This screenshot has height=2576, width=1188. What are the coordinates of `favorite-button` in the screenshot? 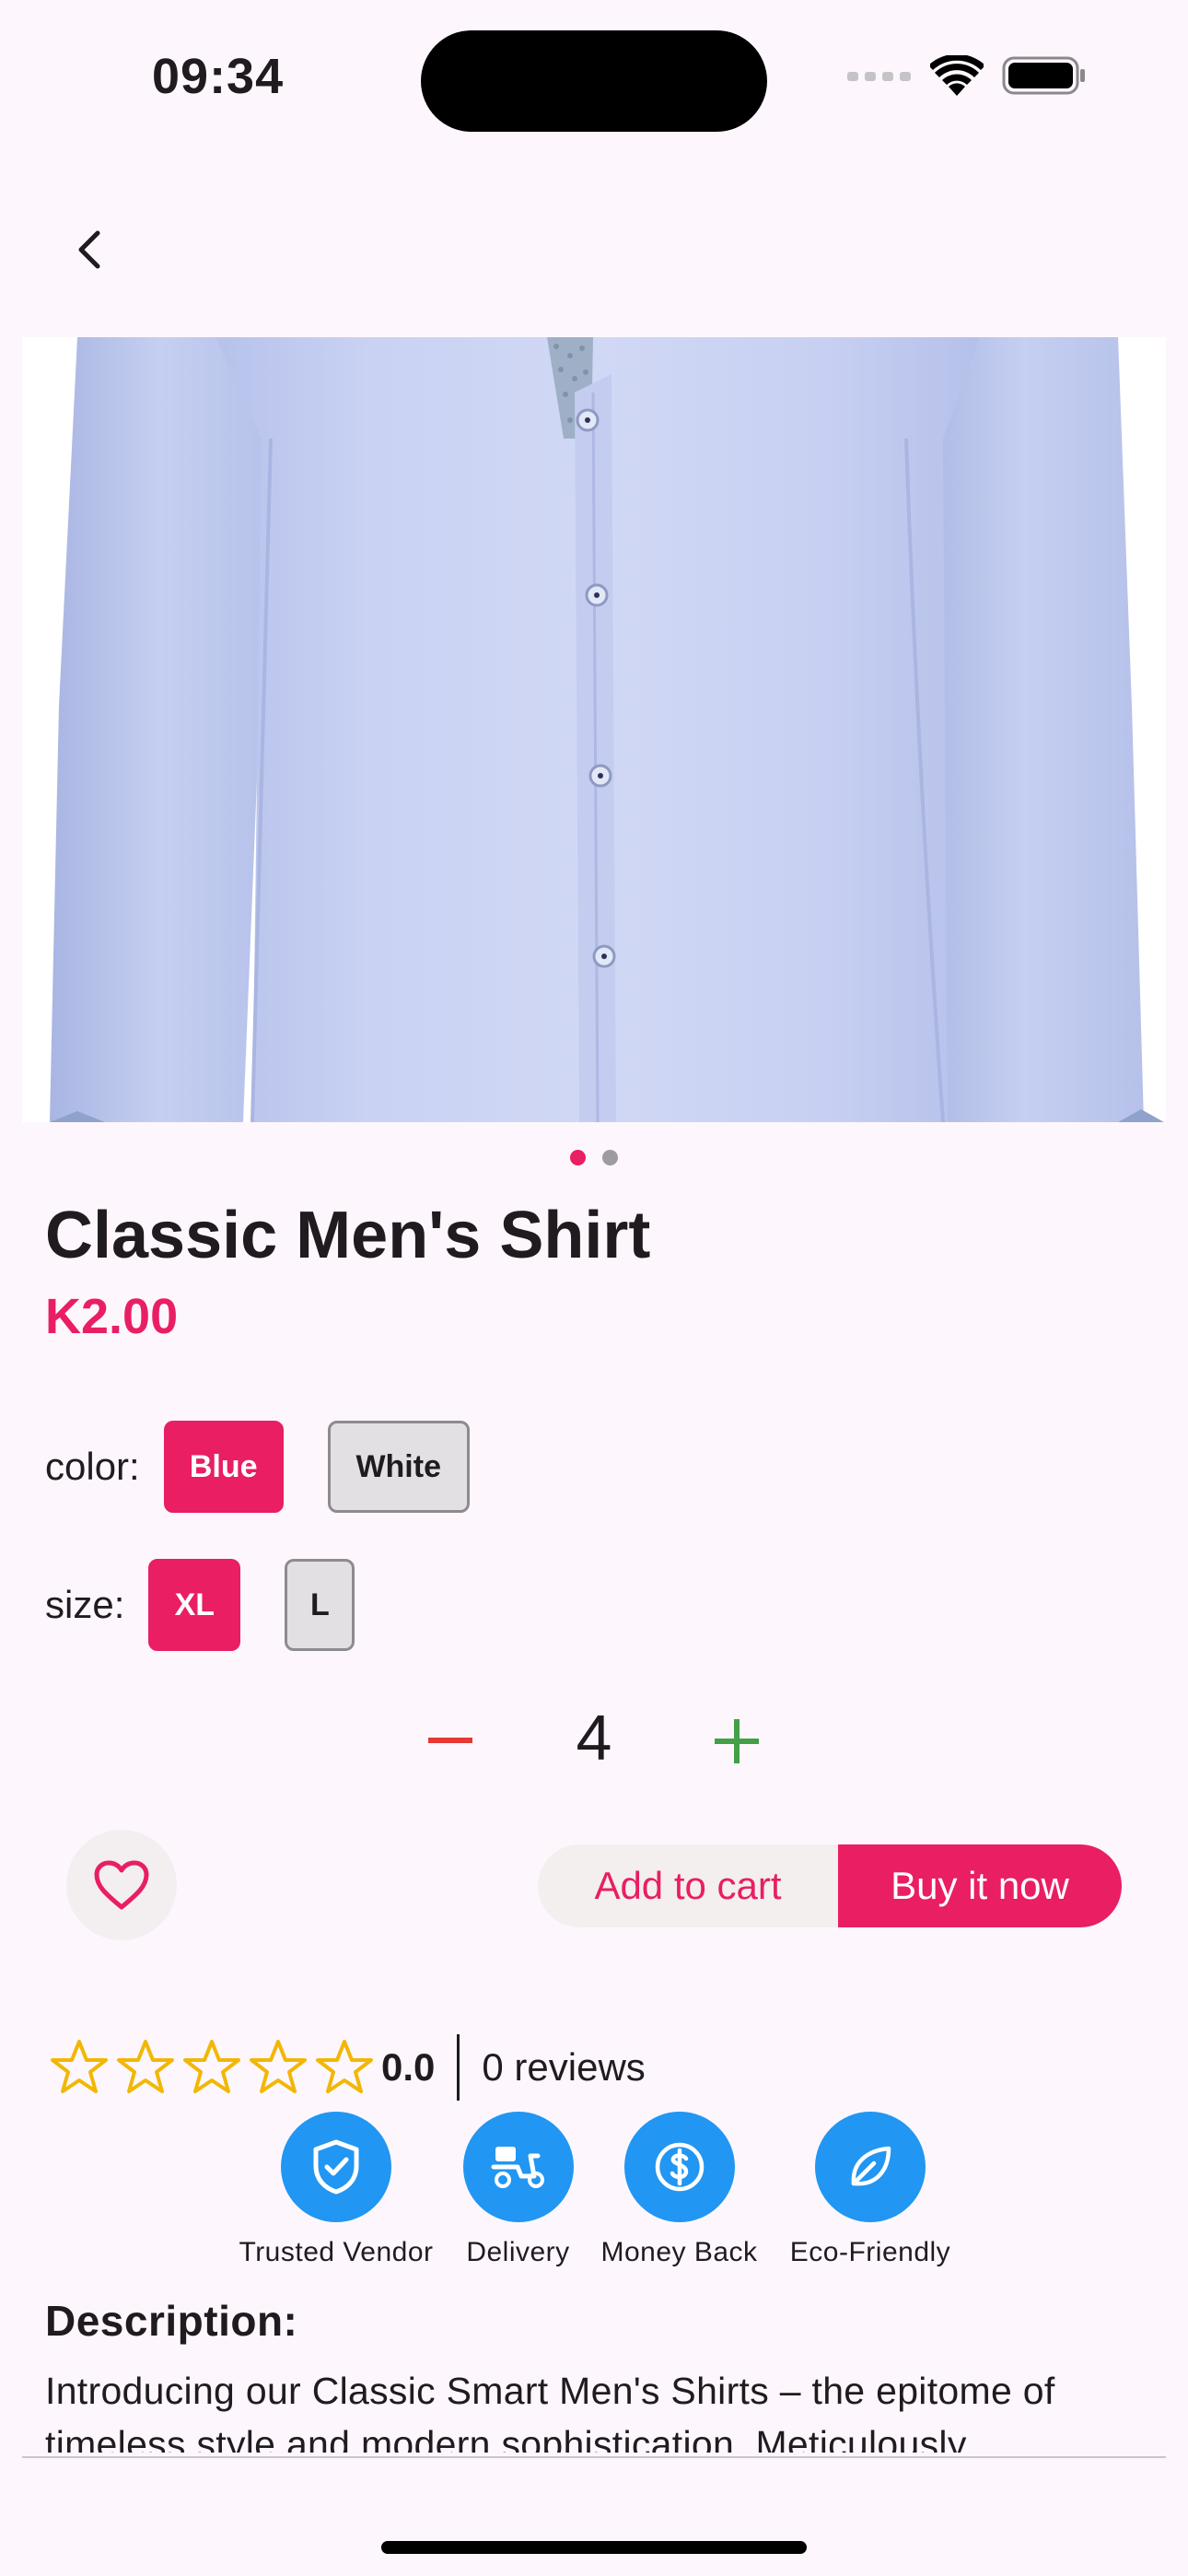 It's located at (121, 1885).